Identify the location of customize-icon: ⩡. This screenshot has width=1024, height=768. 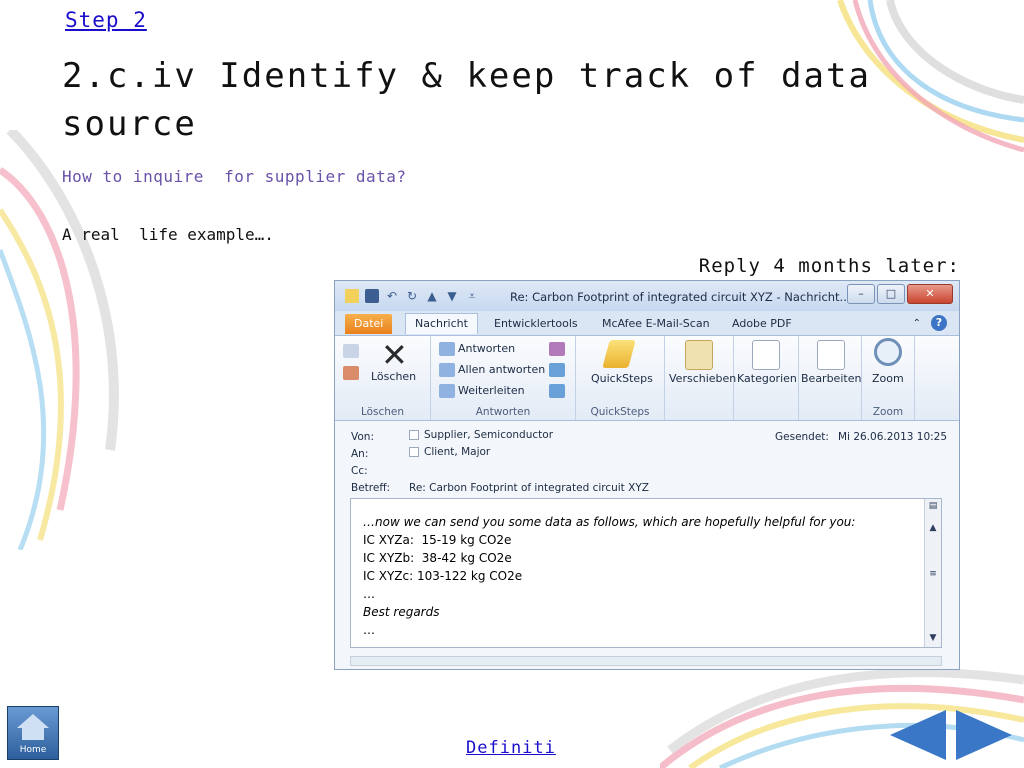
(472, 296).